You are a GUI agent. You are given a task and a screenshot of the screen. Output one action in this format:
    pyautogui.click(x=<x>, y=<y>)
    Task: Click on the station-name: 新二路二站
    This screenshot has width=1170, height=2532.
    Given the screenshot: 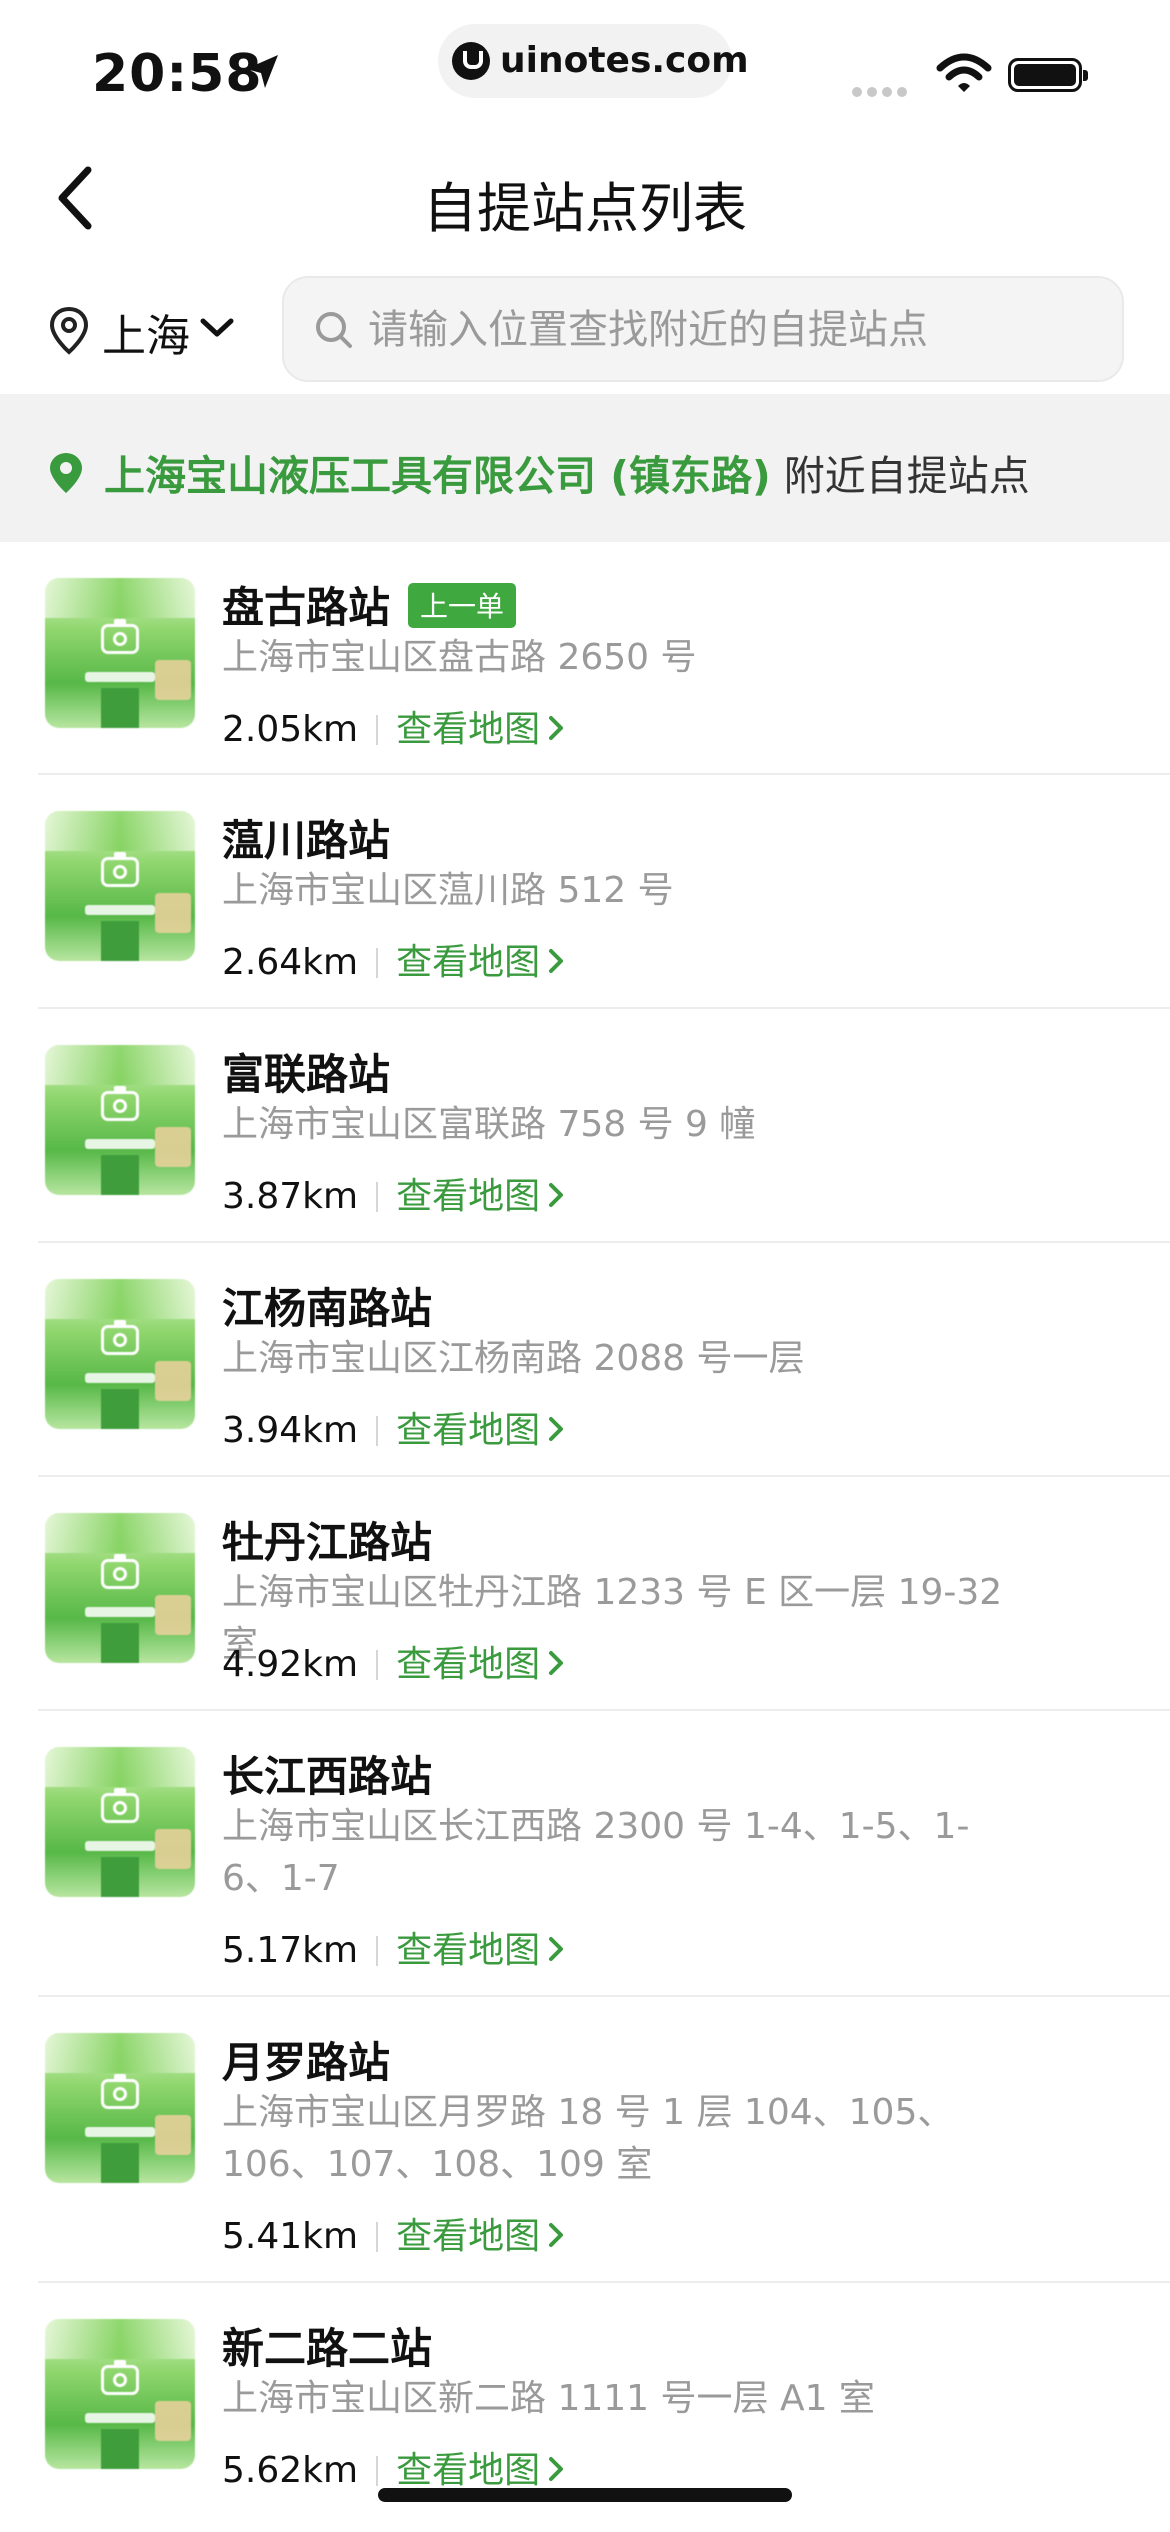 What is the action you would take?
    pyautogui.click(x=327, y=2348)
    